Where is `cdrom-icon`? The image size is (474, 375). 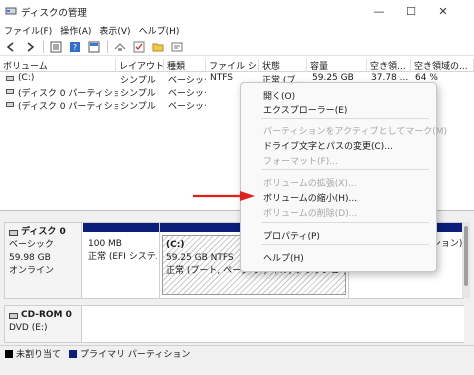
cdrom-icon is located at coordinates (13, 316).